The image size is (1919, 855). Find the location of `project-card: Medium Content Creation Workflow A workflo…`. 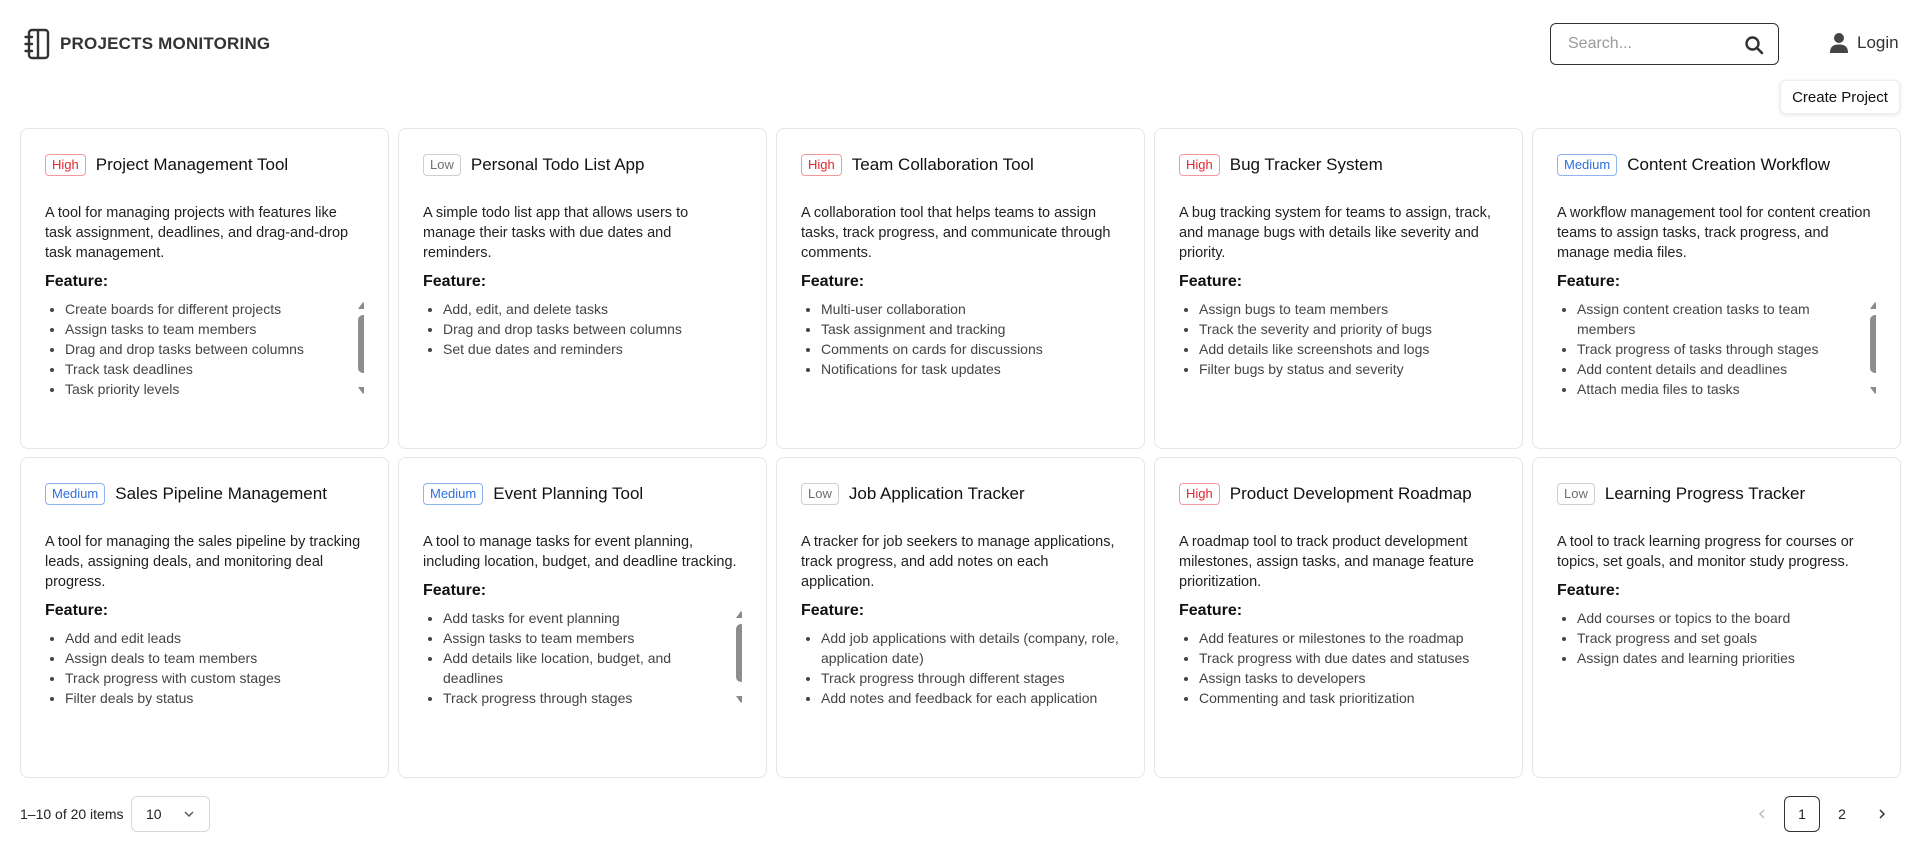

project-card: Medium Content Creation Workflow A workflo… is located at coordinates (1716, 288).